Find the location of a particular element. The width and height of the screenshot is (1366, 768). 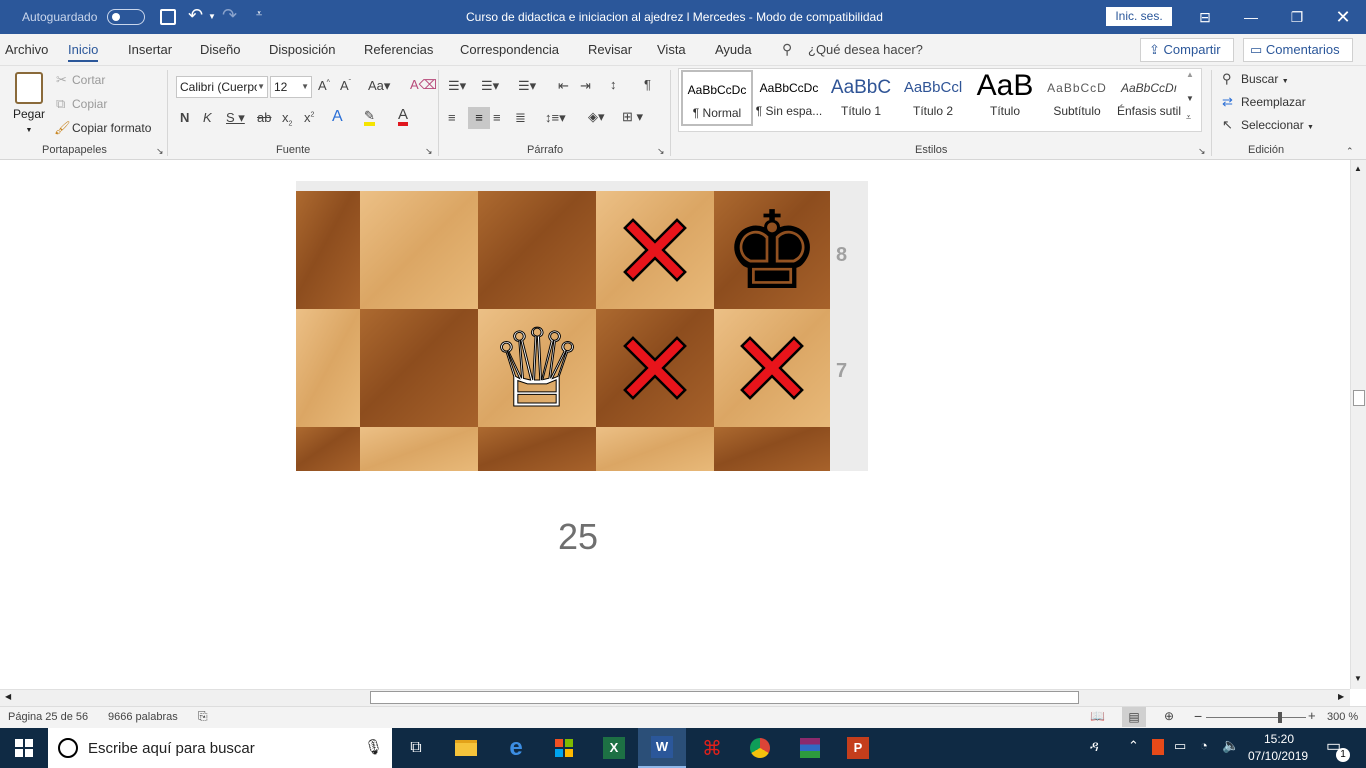

bold-icon: N is located at coordinates (184, 117).